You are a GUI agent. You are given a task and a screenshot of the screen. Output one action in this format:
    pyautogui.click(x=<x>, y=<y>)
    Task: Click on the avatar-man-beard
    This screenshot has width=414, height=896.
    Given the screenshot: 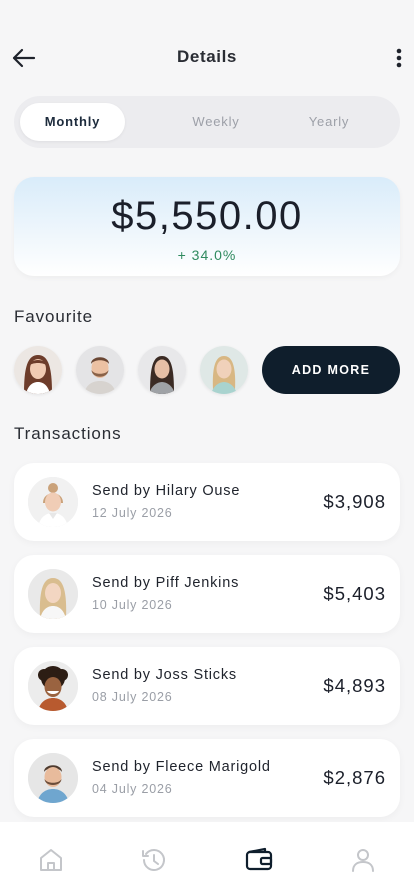 What is the action you would take?
    pyautogui.click(x=100, y=370)
    